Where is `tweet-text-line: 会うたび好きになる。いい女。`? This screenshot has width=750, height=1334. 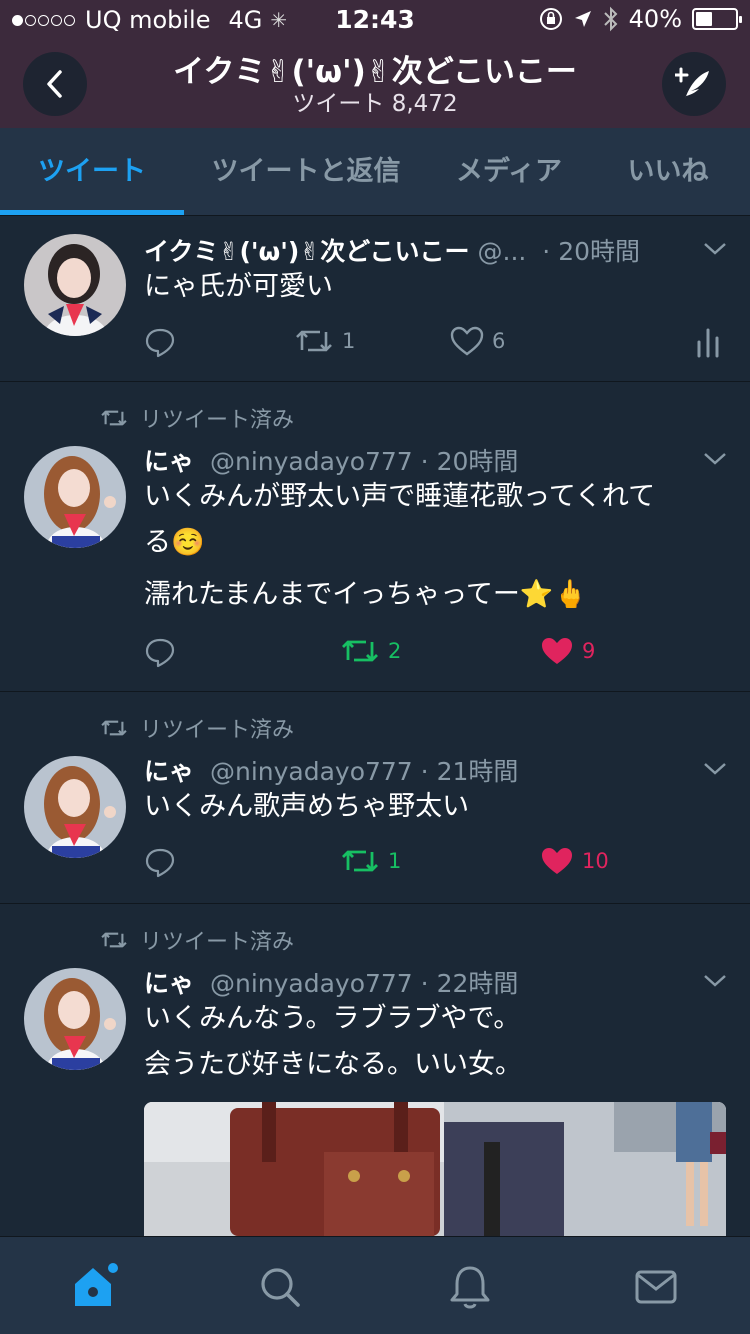
tweet-text-line: 会うたび好きになる。いい女。 is located at coordinates (333, 1064).